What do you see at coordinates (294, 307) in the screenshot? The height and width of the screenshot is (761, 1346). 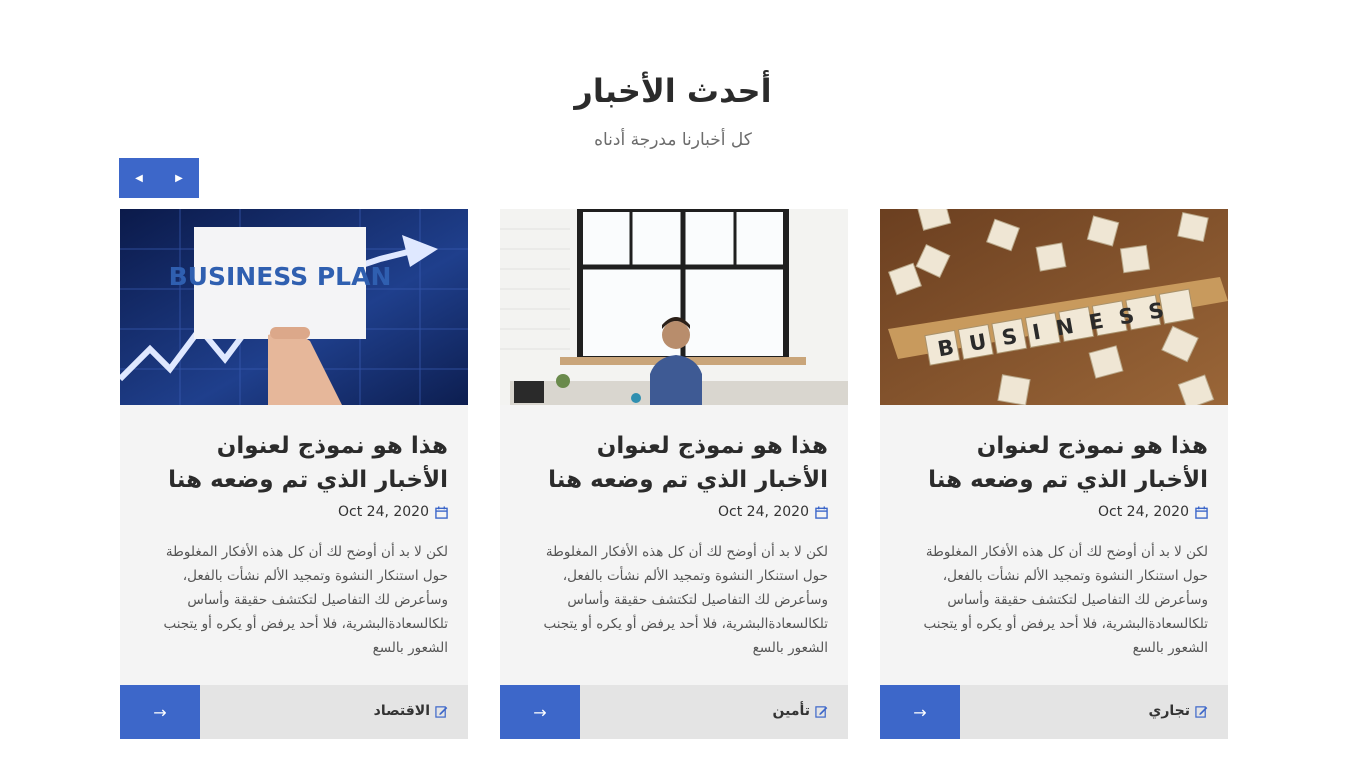 I see `card-image-business-plan: BUSINESS PLAN` at bounding box center [294, 307].